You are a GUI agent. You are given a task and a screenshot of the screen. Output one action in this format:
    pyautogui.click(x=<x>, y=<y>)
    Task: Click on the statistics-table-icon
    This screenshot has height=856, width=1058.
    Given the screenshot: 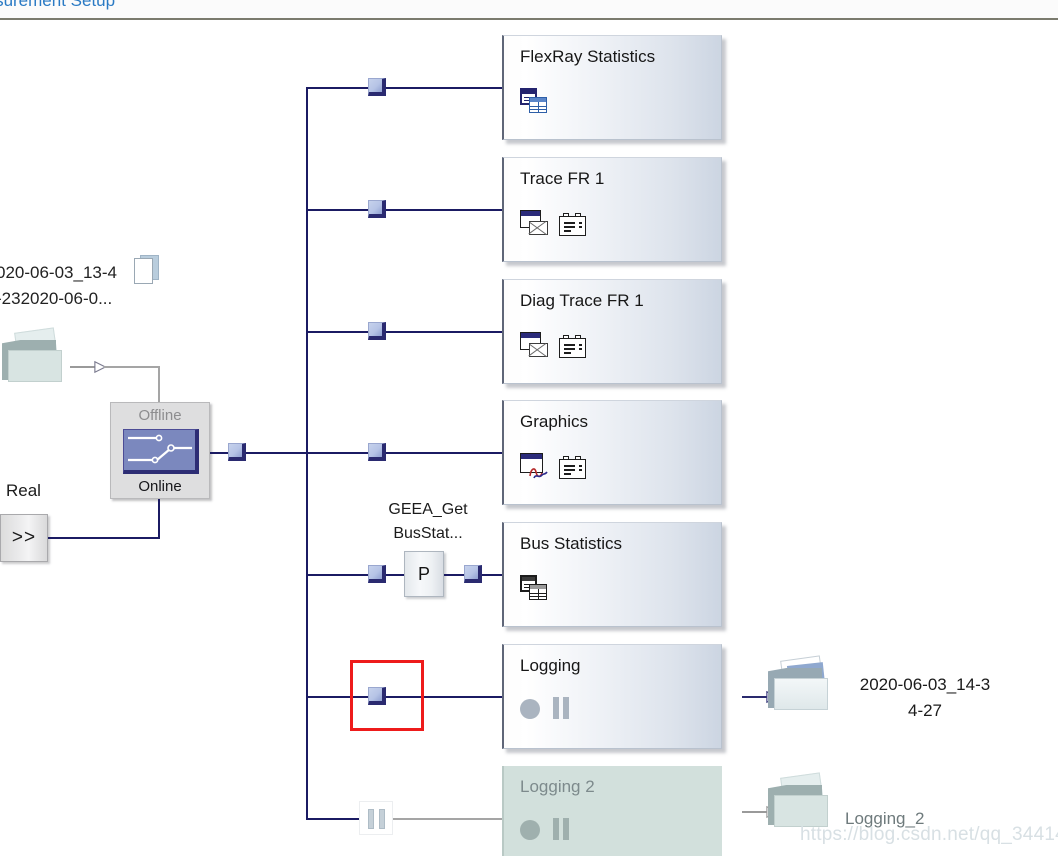 What is the action you would take?
    pyautogui.click(x=533, y=101)
    